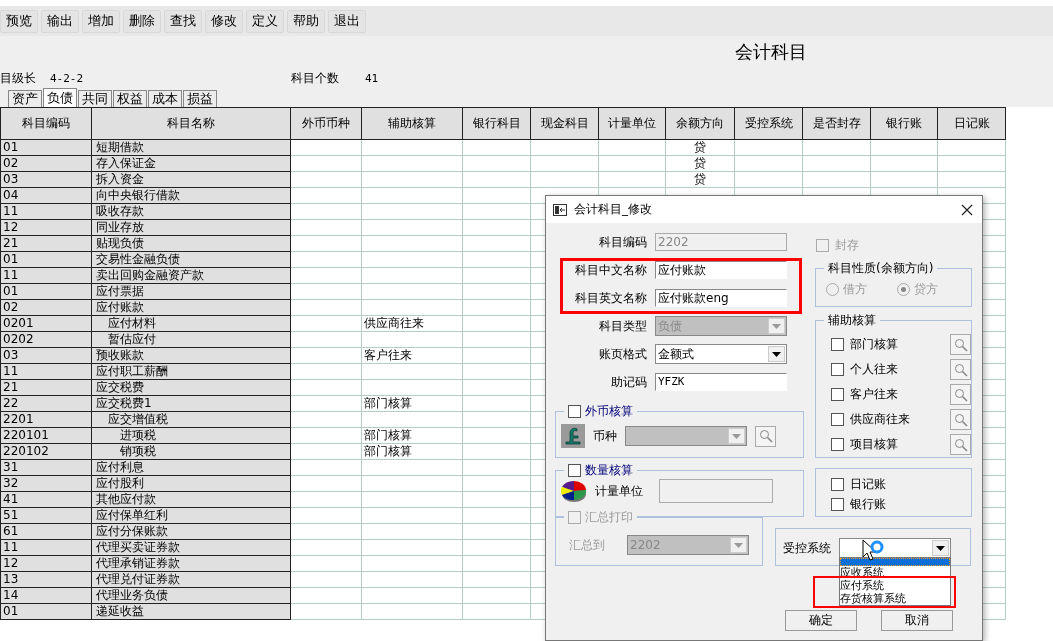 The width and height of the screenshot is (1053, 641). I want to click on field-label: 汇总到, so click(587, 545).